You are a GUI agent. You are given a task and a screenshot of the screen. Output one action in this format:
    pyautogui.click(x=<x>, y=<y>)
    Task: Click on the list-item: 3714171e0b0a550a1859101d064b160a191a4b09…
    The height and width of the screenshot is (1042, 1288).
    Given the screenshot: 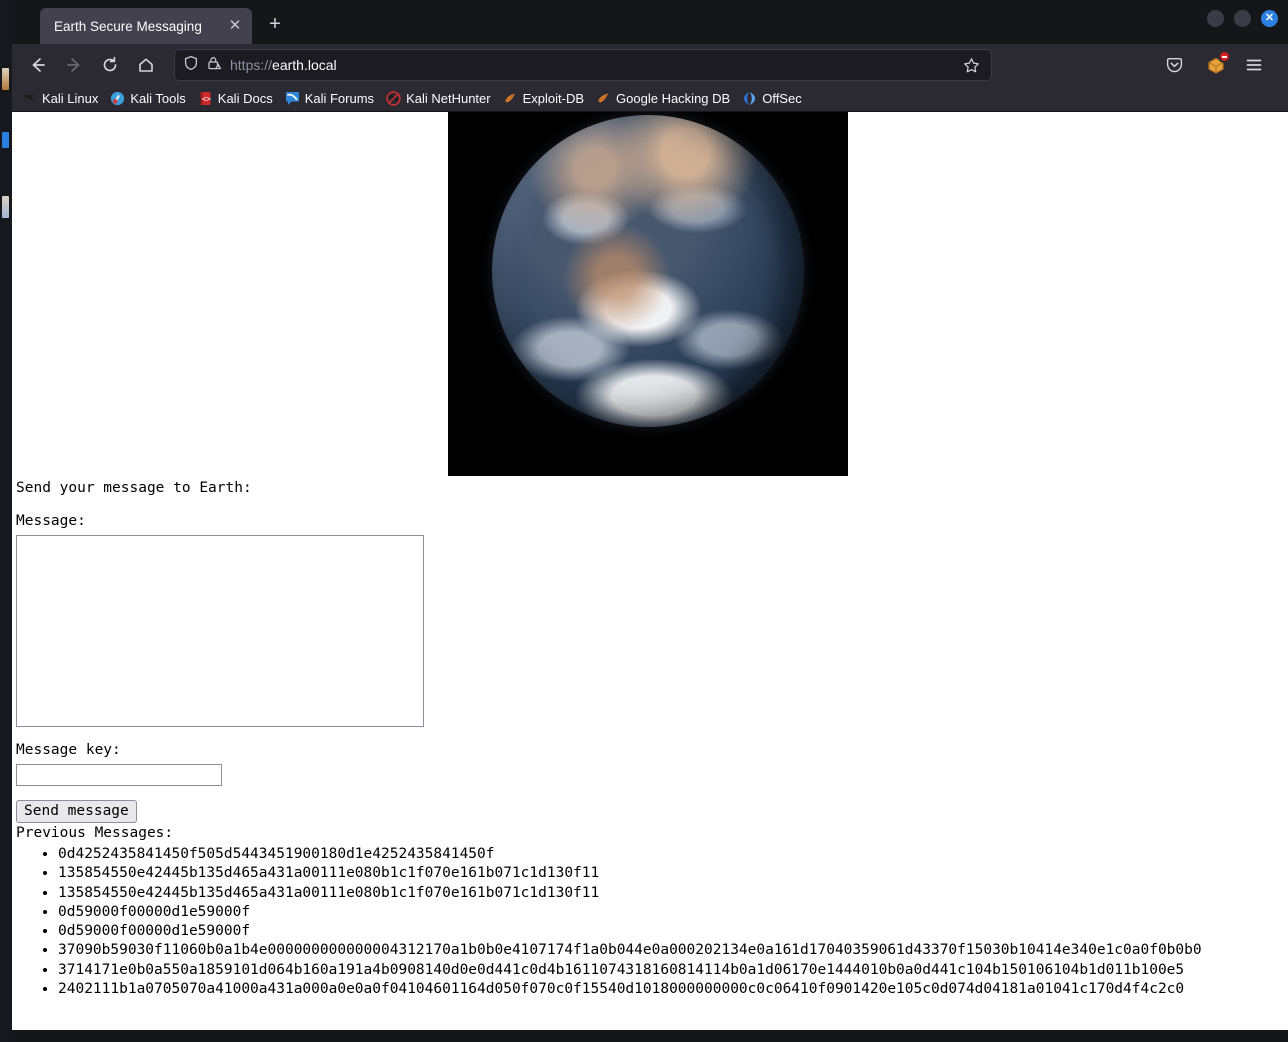 What is the action you would take?
    pyautogui.click(x=672, y=970)
    